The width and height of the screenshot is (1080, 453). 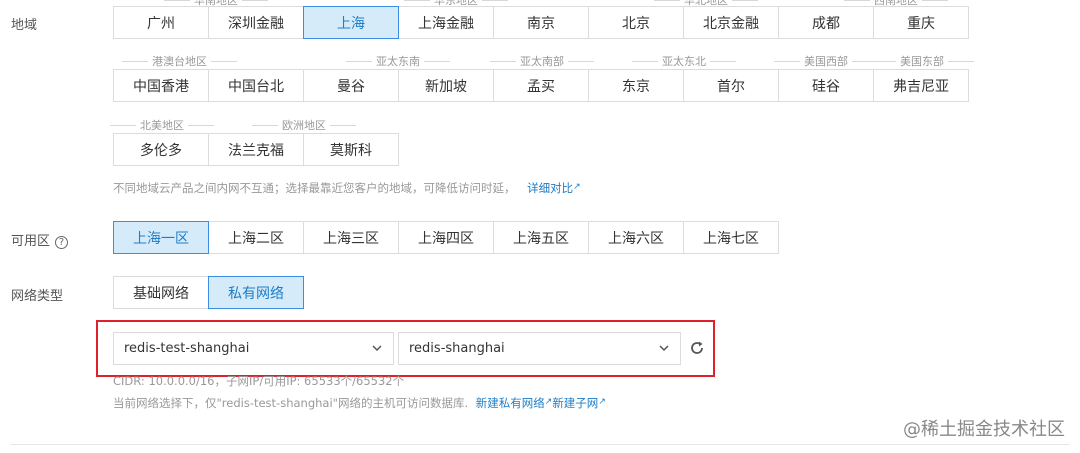 What do you see at coordinates (731, 85) in the screenshot?
I see `region-option-seoul: 首尔` at bounding box center [731, 85].